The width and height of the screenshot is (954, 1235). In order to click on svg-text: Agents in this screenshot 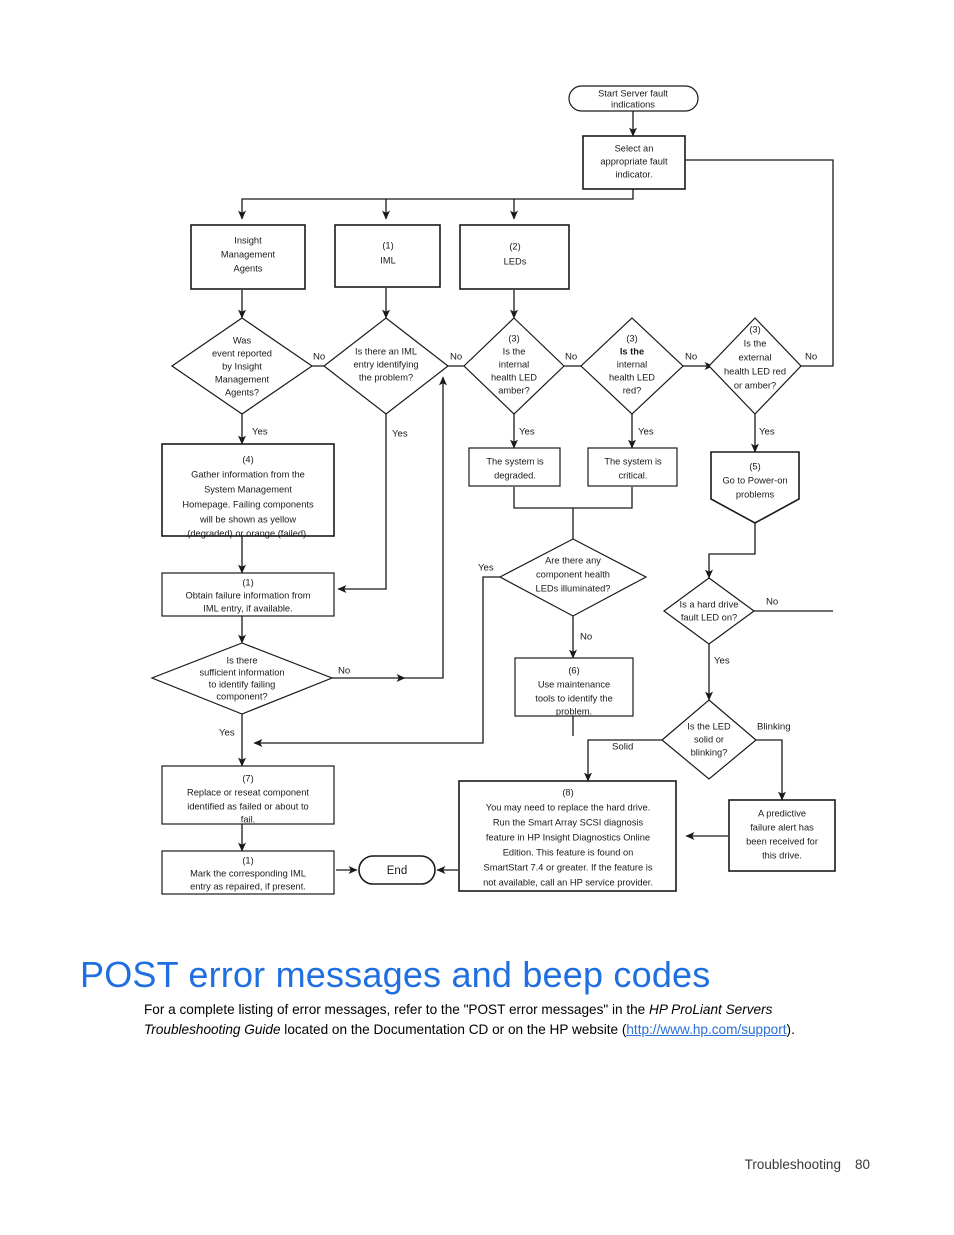, I will do `click(248, 268)`.